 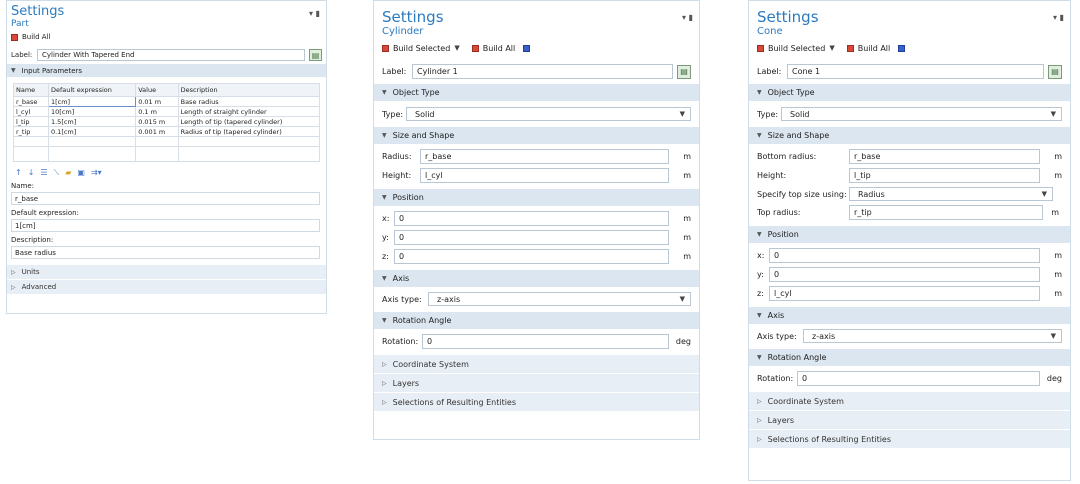 What do you see at coordinates (249, 111) in the screenshot?
I see `table-cell: Length of straight cylinder` at bounding box center [249, 111].